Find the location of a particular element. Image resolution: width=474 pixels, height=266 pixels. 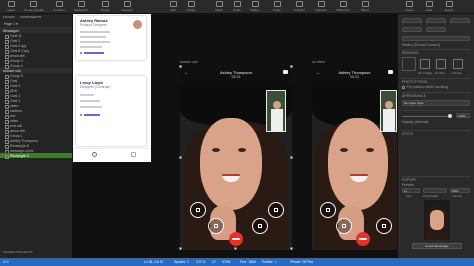

toolbar-button-export: Export is located at coordinates (449, 7).